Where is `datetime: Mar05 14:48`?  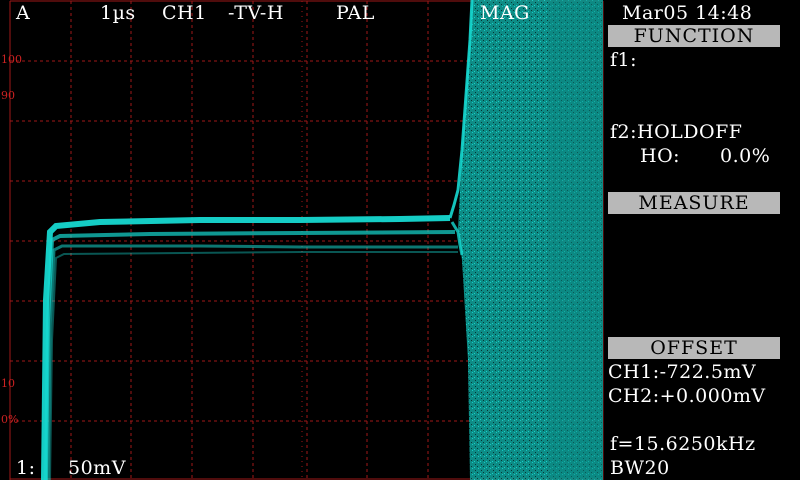 datetime: Mar05 14:48 is located at coordinates (687, 13).